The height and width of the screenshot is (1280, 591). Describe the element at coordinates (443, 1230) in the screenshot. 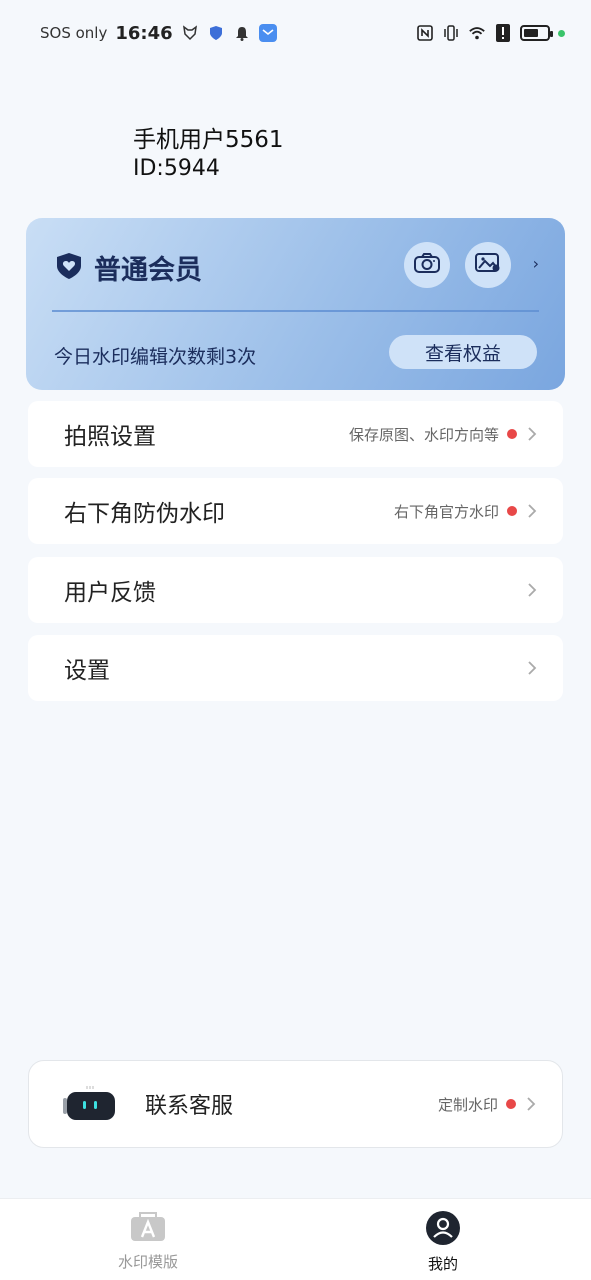

I see `user-profile-icon` at that location.